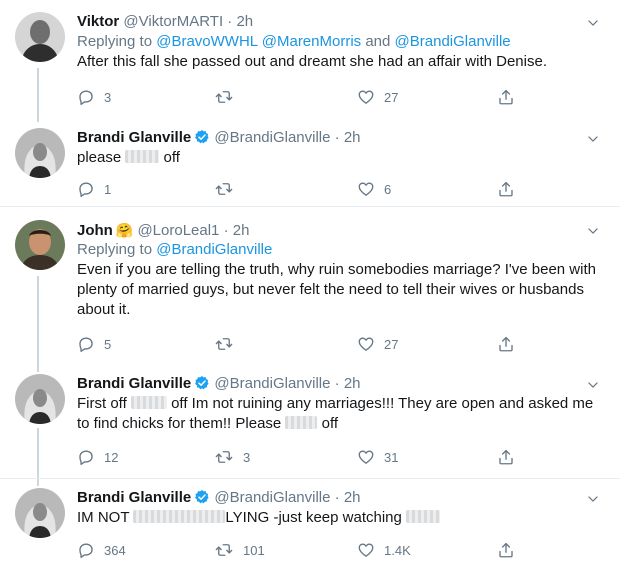 The image size is (620, 581). What do you see at coordinates (95, 230) in the screenshot?
I see `display-name: John` at bounding box center [95, 230].